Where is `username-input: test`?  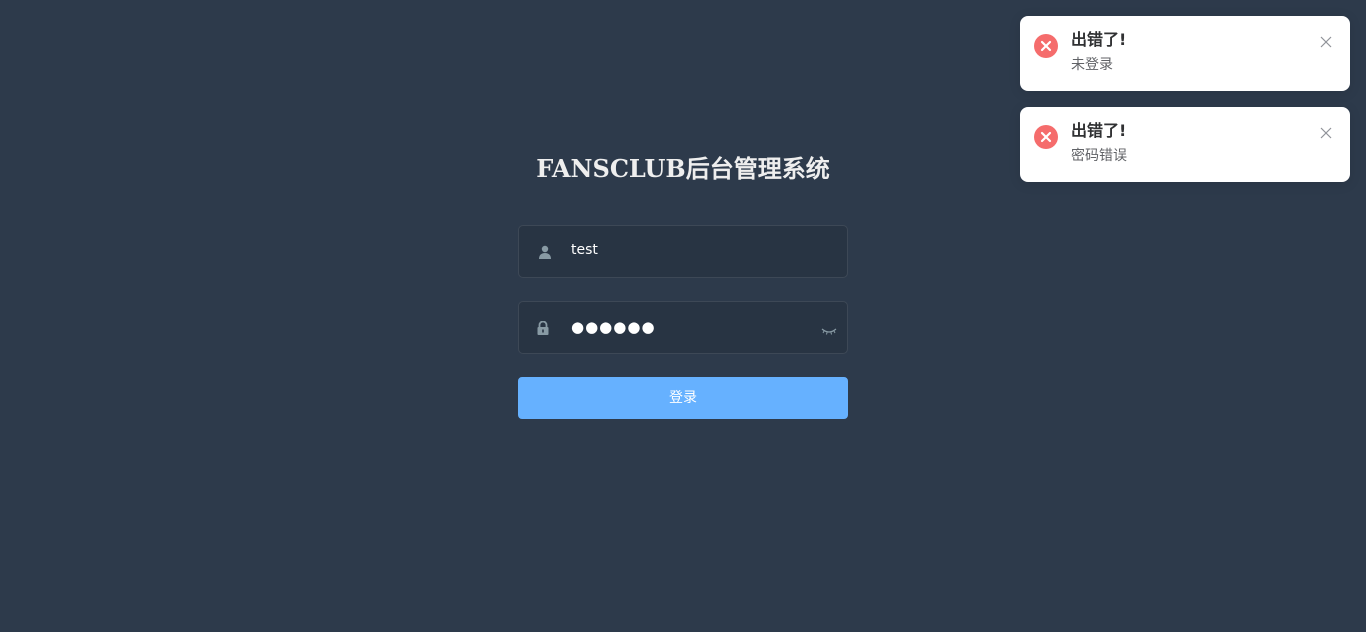
username-input: test is located at coordinates (584, 251).